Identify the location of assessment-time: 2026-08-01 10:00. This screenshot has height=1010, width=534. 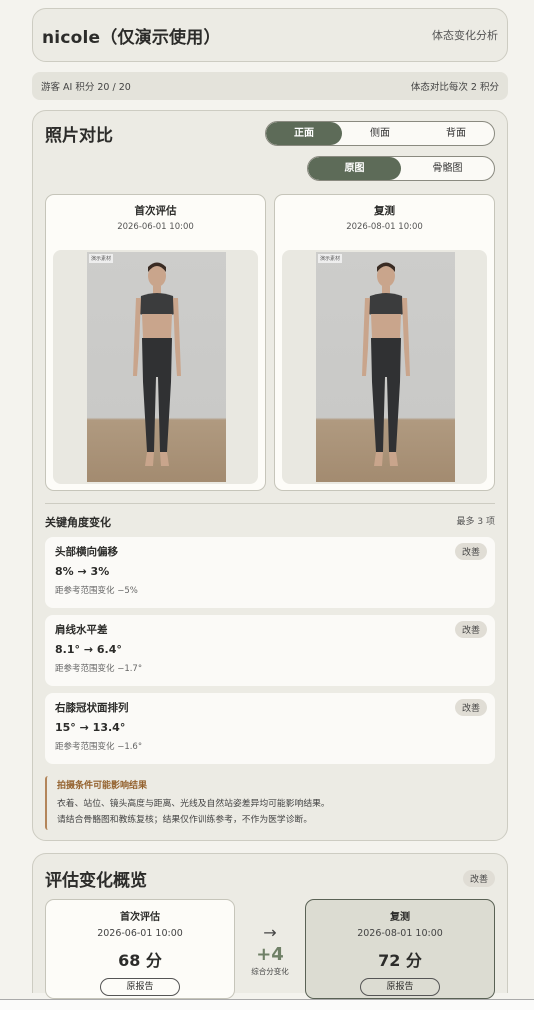
(400, 933).